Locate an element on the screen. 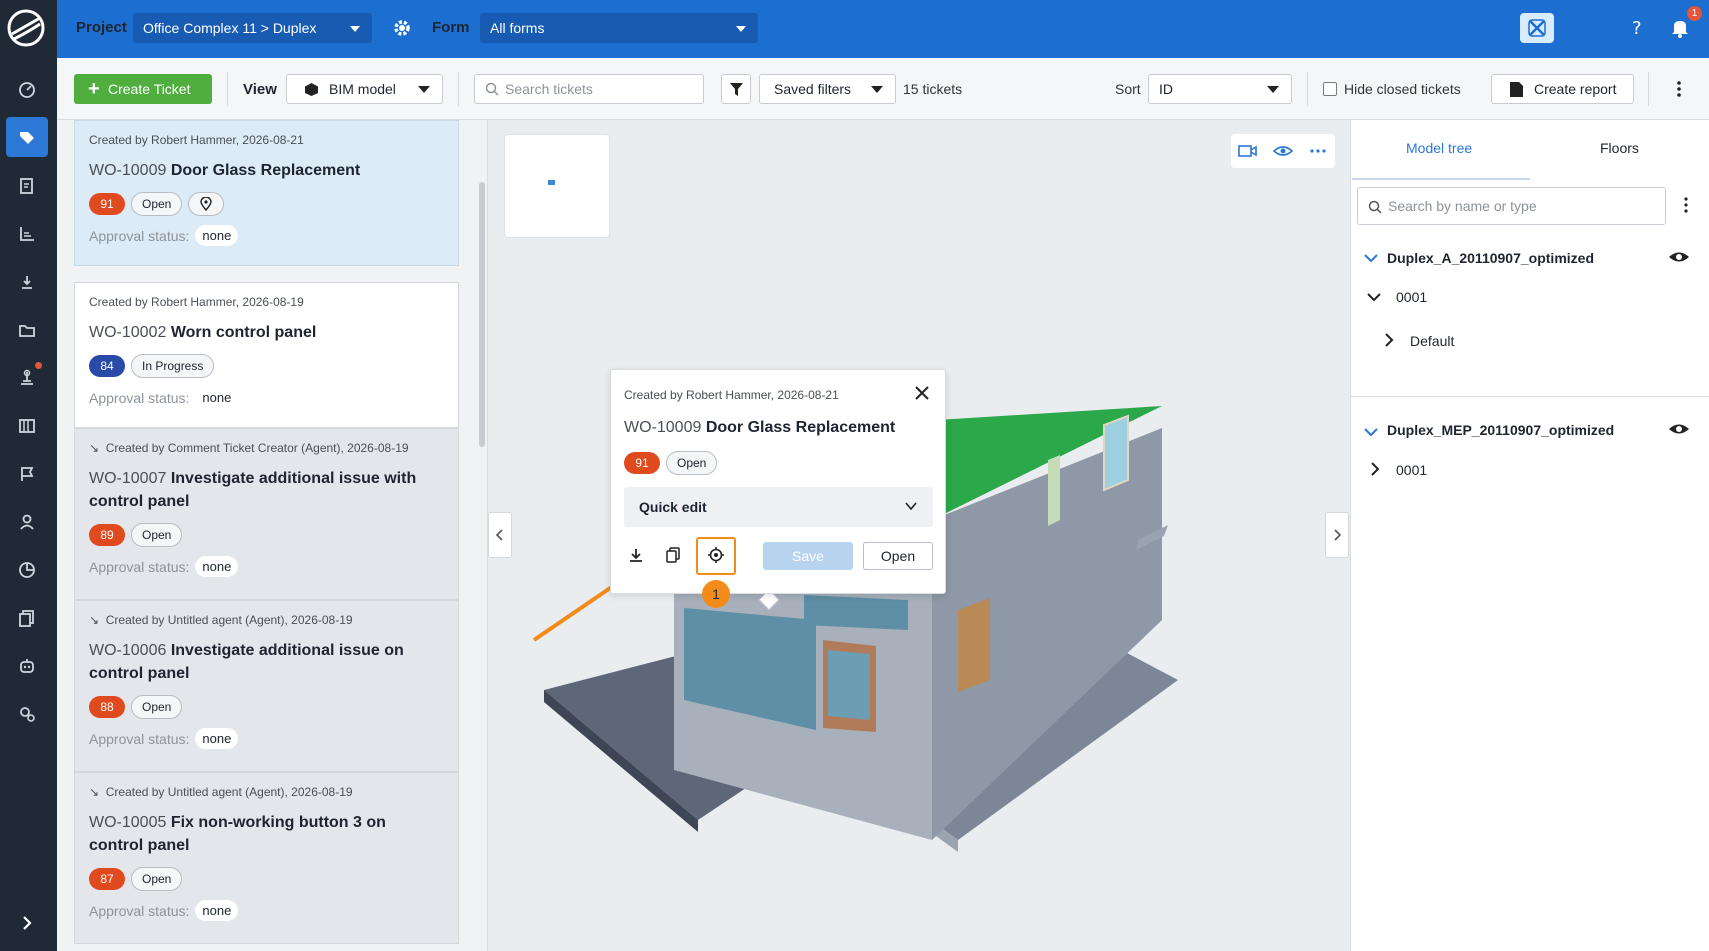 The height and width of the screenshot is (951, 1709). documents-icon is located at coordinates (27, 618).